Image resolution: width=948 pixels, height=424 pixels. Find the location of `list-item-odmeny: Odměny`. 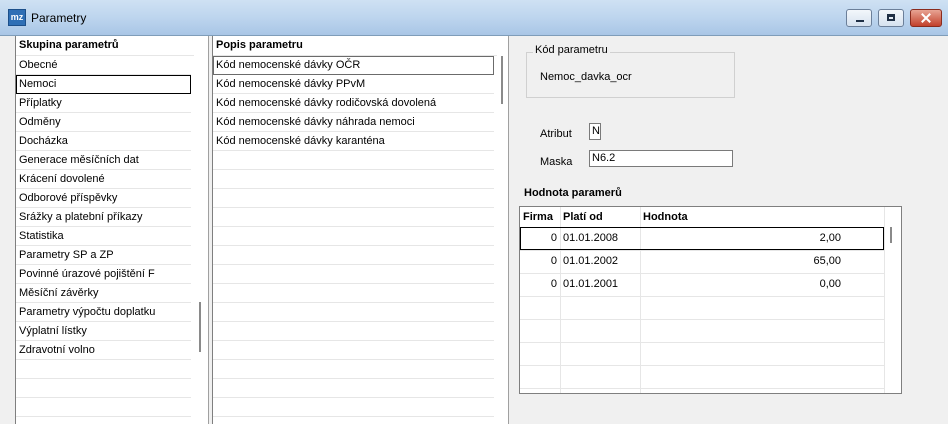

list-item-odmeny: Odměny is located at coordinates (103, 122).